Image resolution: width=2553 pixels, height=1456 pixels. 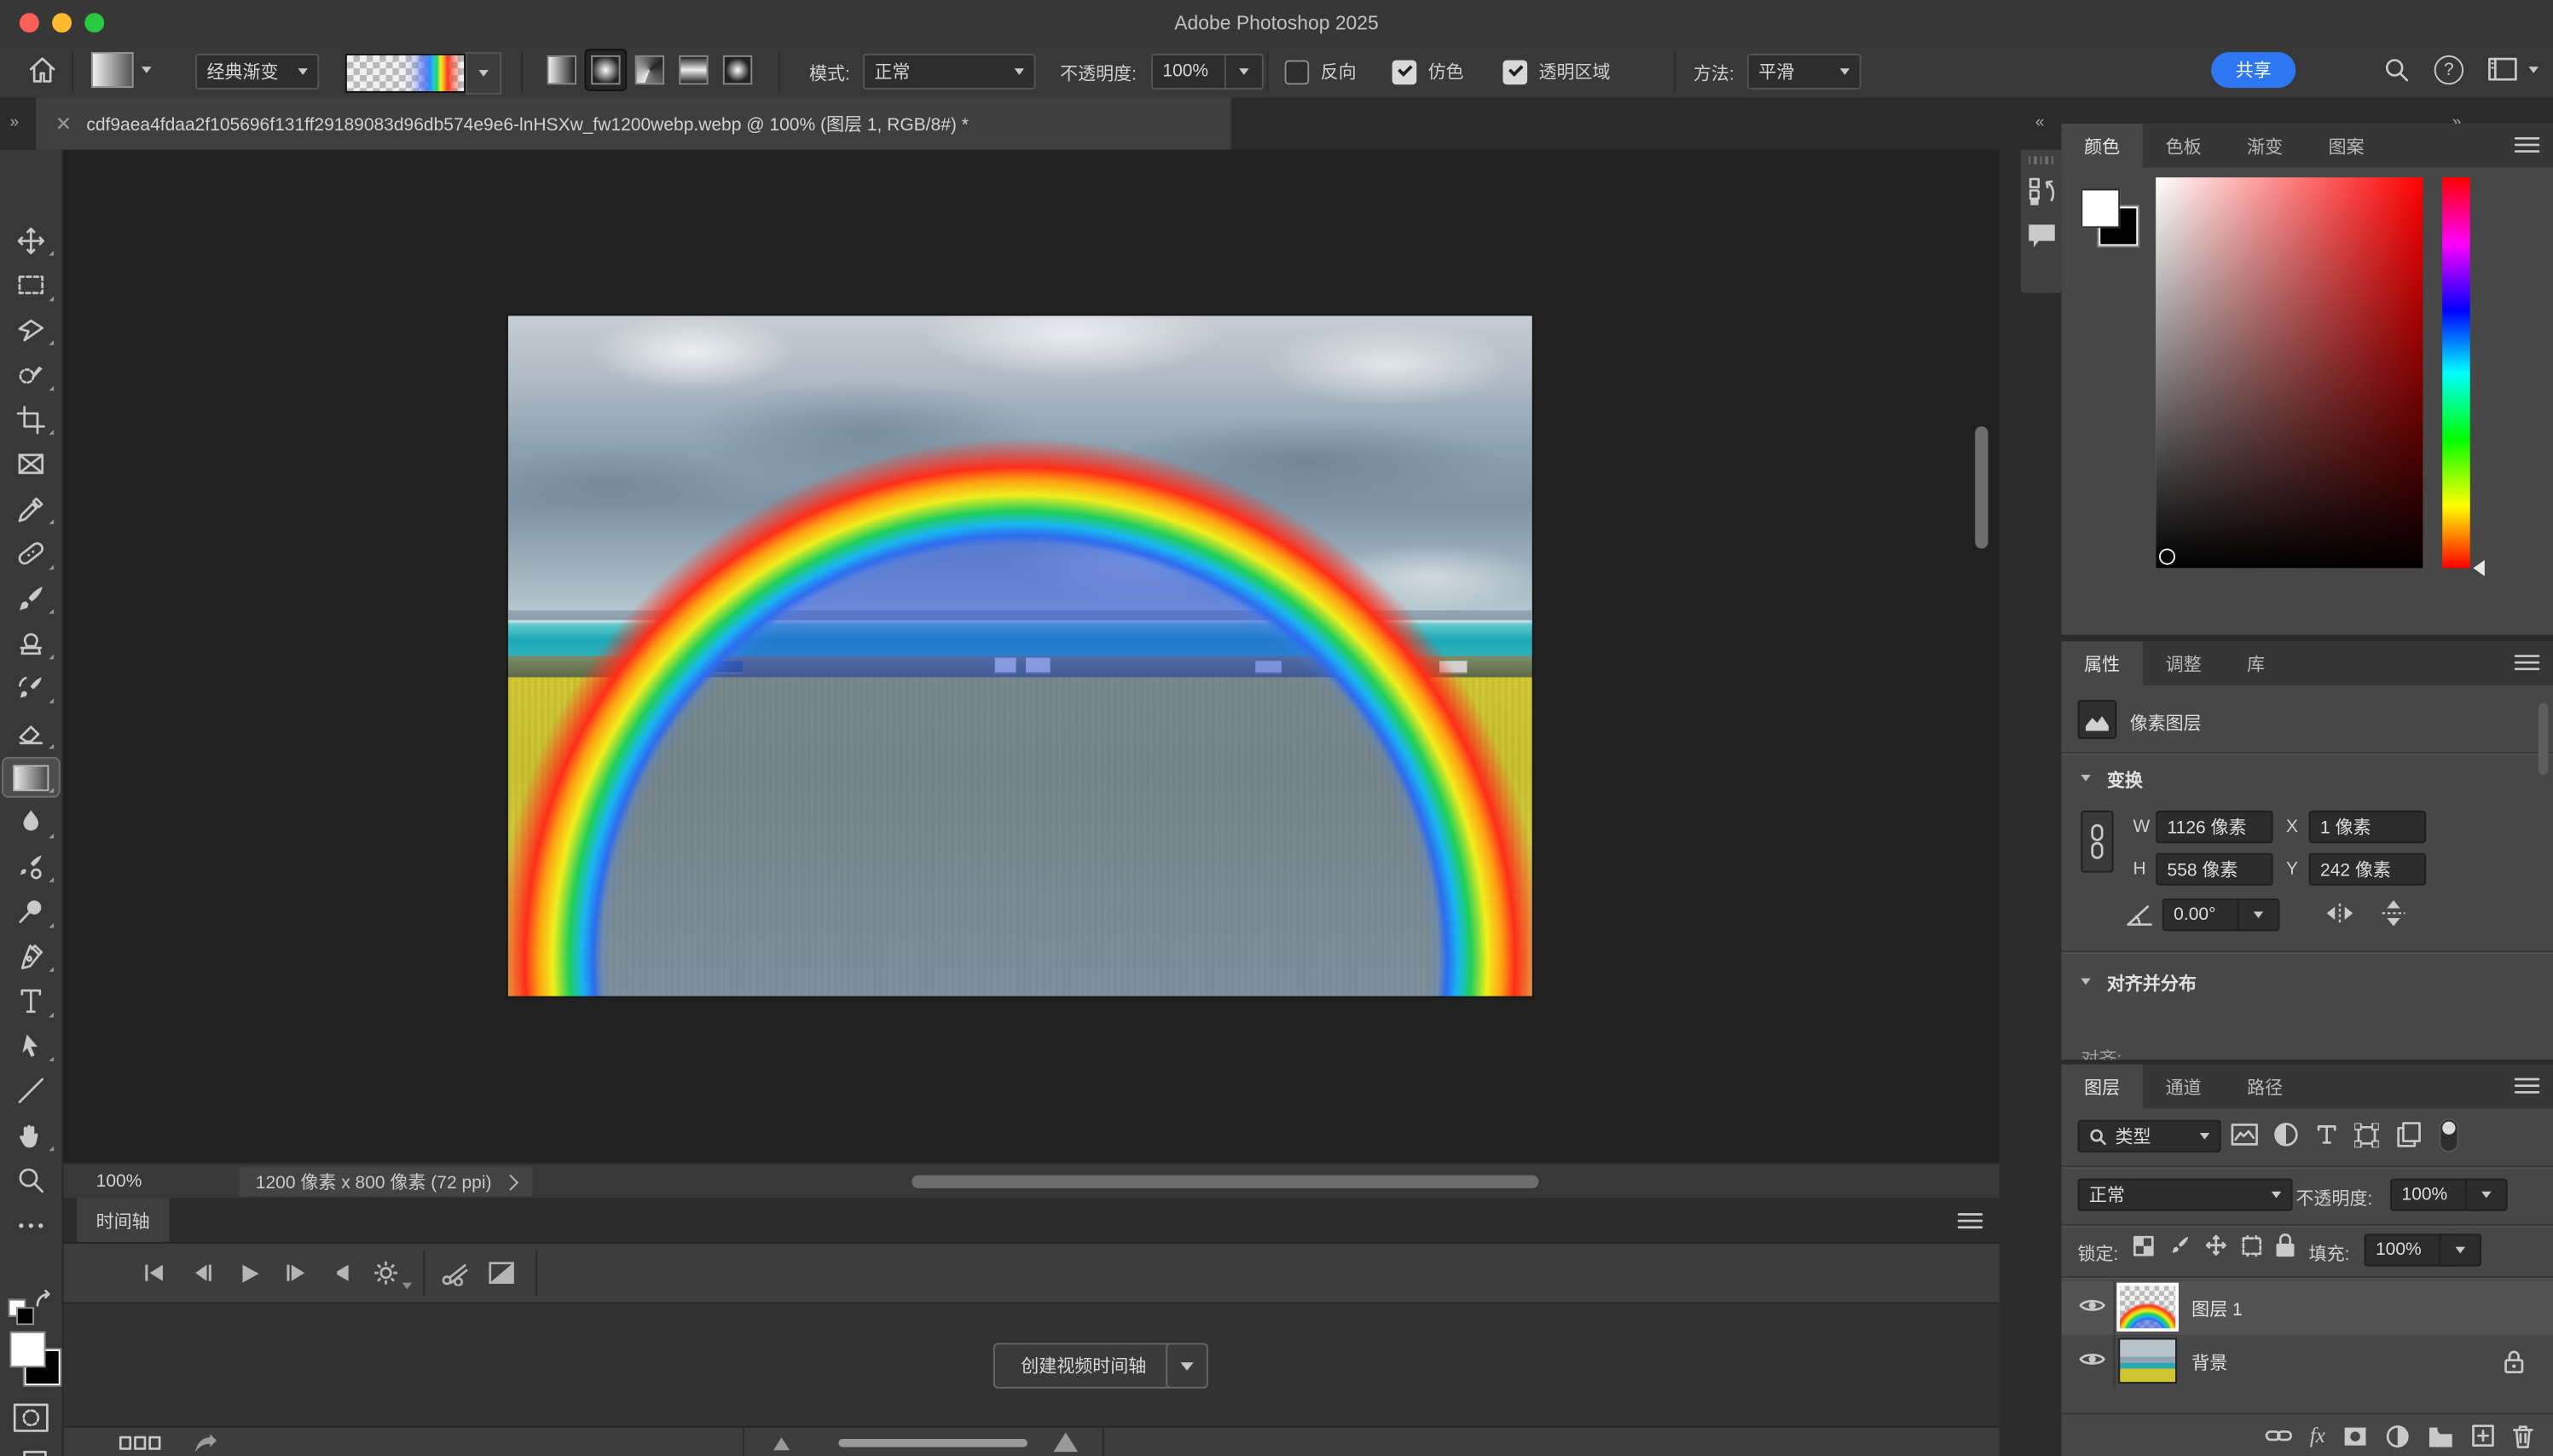 What do you see at coordinates (2523, 1436) in the screenshot?
I see `delete-layer-icon` at bounding box center [2523, 1436].